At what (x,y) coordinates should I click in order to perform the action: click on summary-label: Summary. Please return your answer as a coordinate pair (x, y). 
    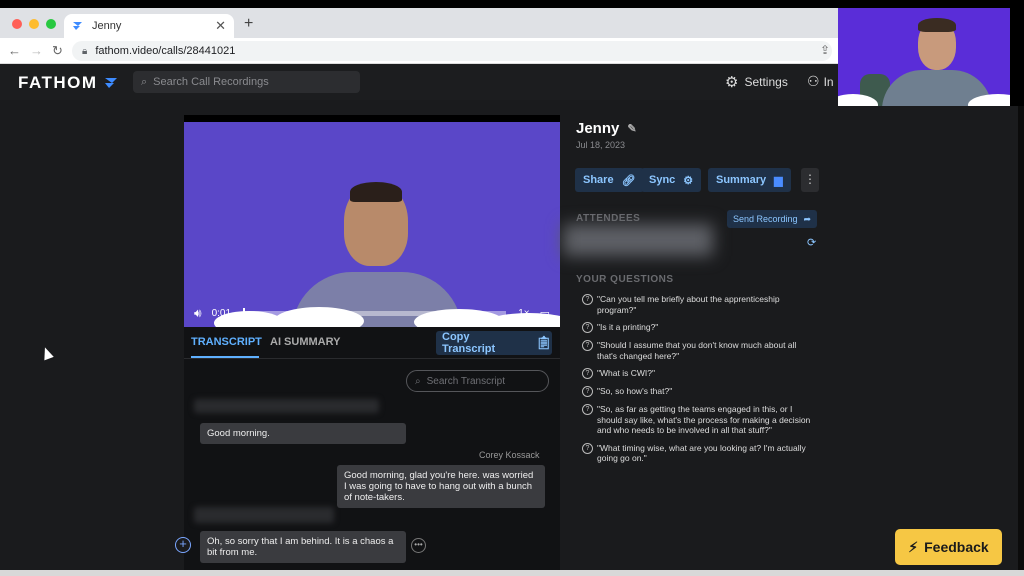
    Looking at the image, I should click on (741, 180).